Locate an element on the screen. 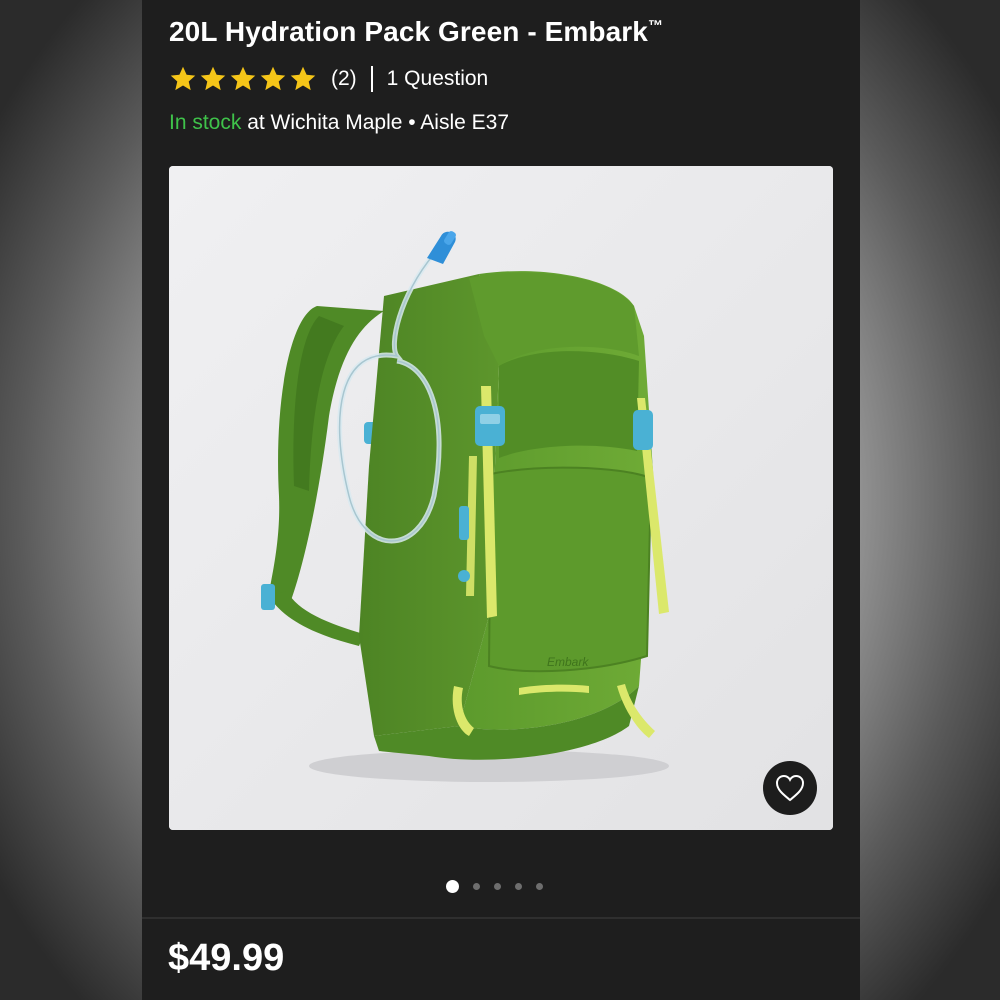 The width and height of the screenshot is (1000, 1000). carousel-pagination is located at coordinates (494, 886).